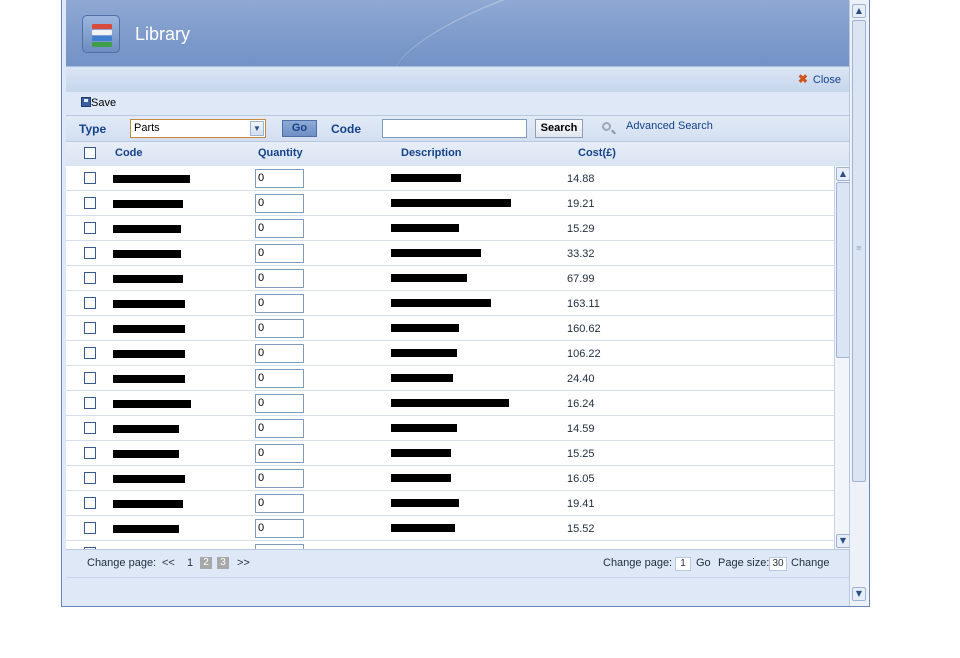  Describe the element at coordinates (243, 563) in the screenshot. I see `last-page-link: >>` at that location.